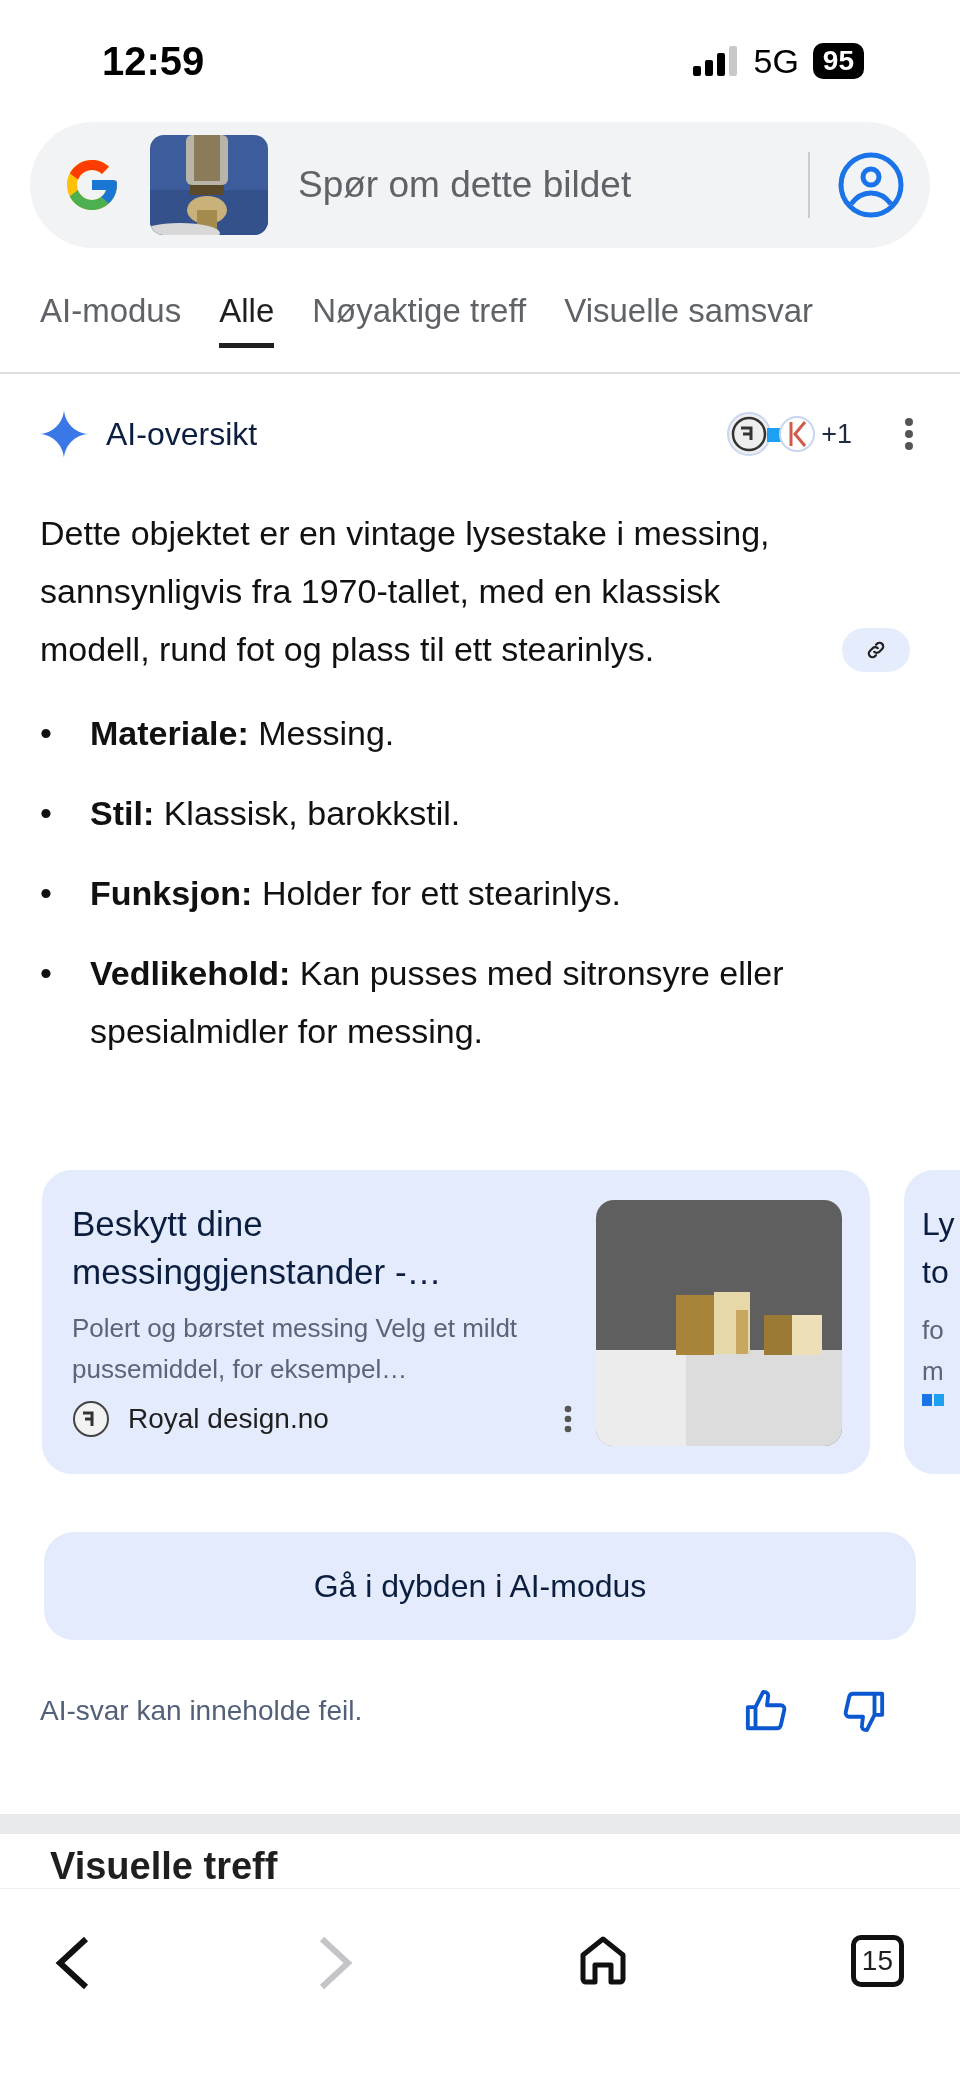  Describe the element at coordinates (770, 434) in the screenshot. I see `source-icons-drawing` at that location.